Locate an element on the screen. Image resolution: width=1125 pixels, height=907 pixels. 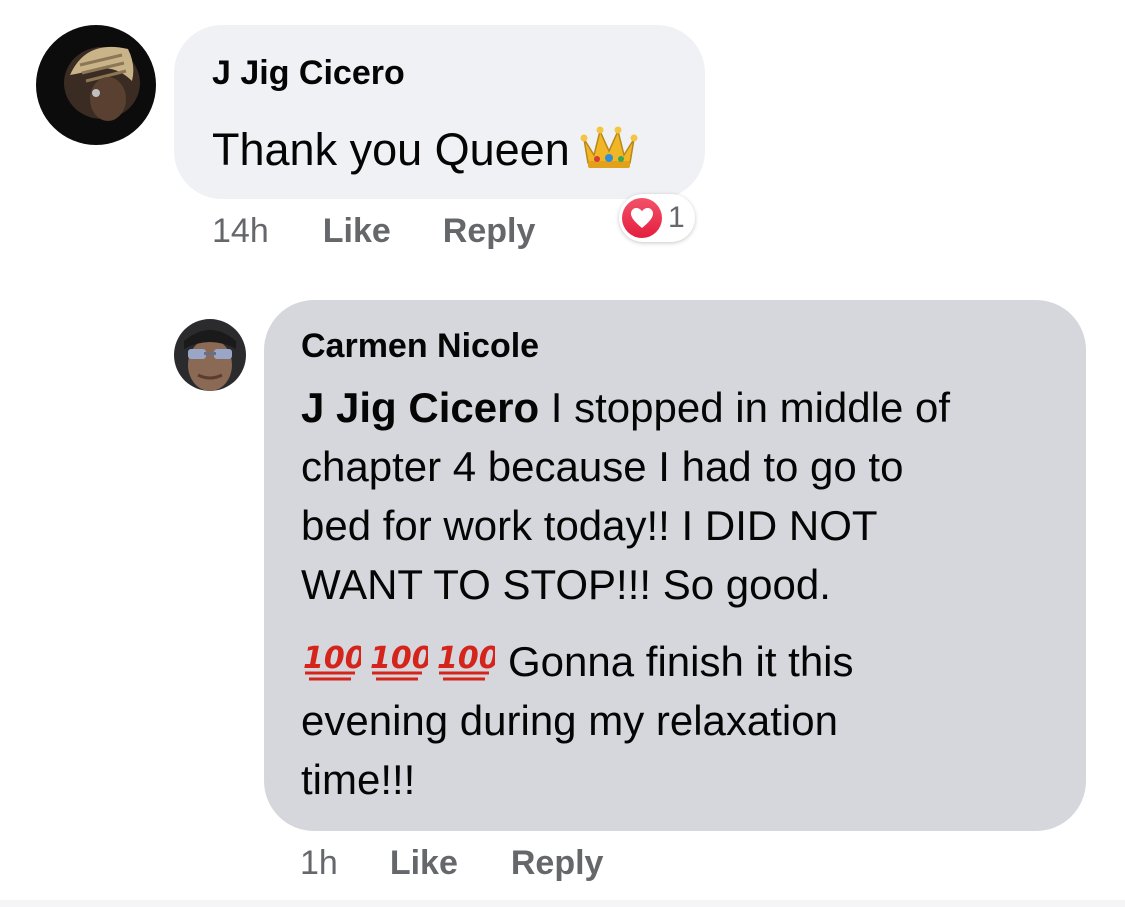
comment-actions: 14h Like Reply is located at coordinates (373, 231).